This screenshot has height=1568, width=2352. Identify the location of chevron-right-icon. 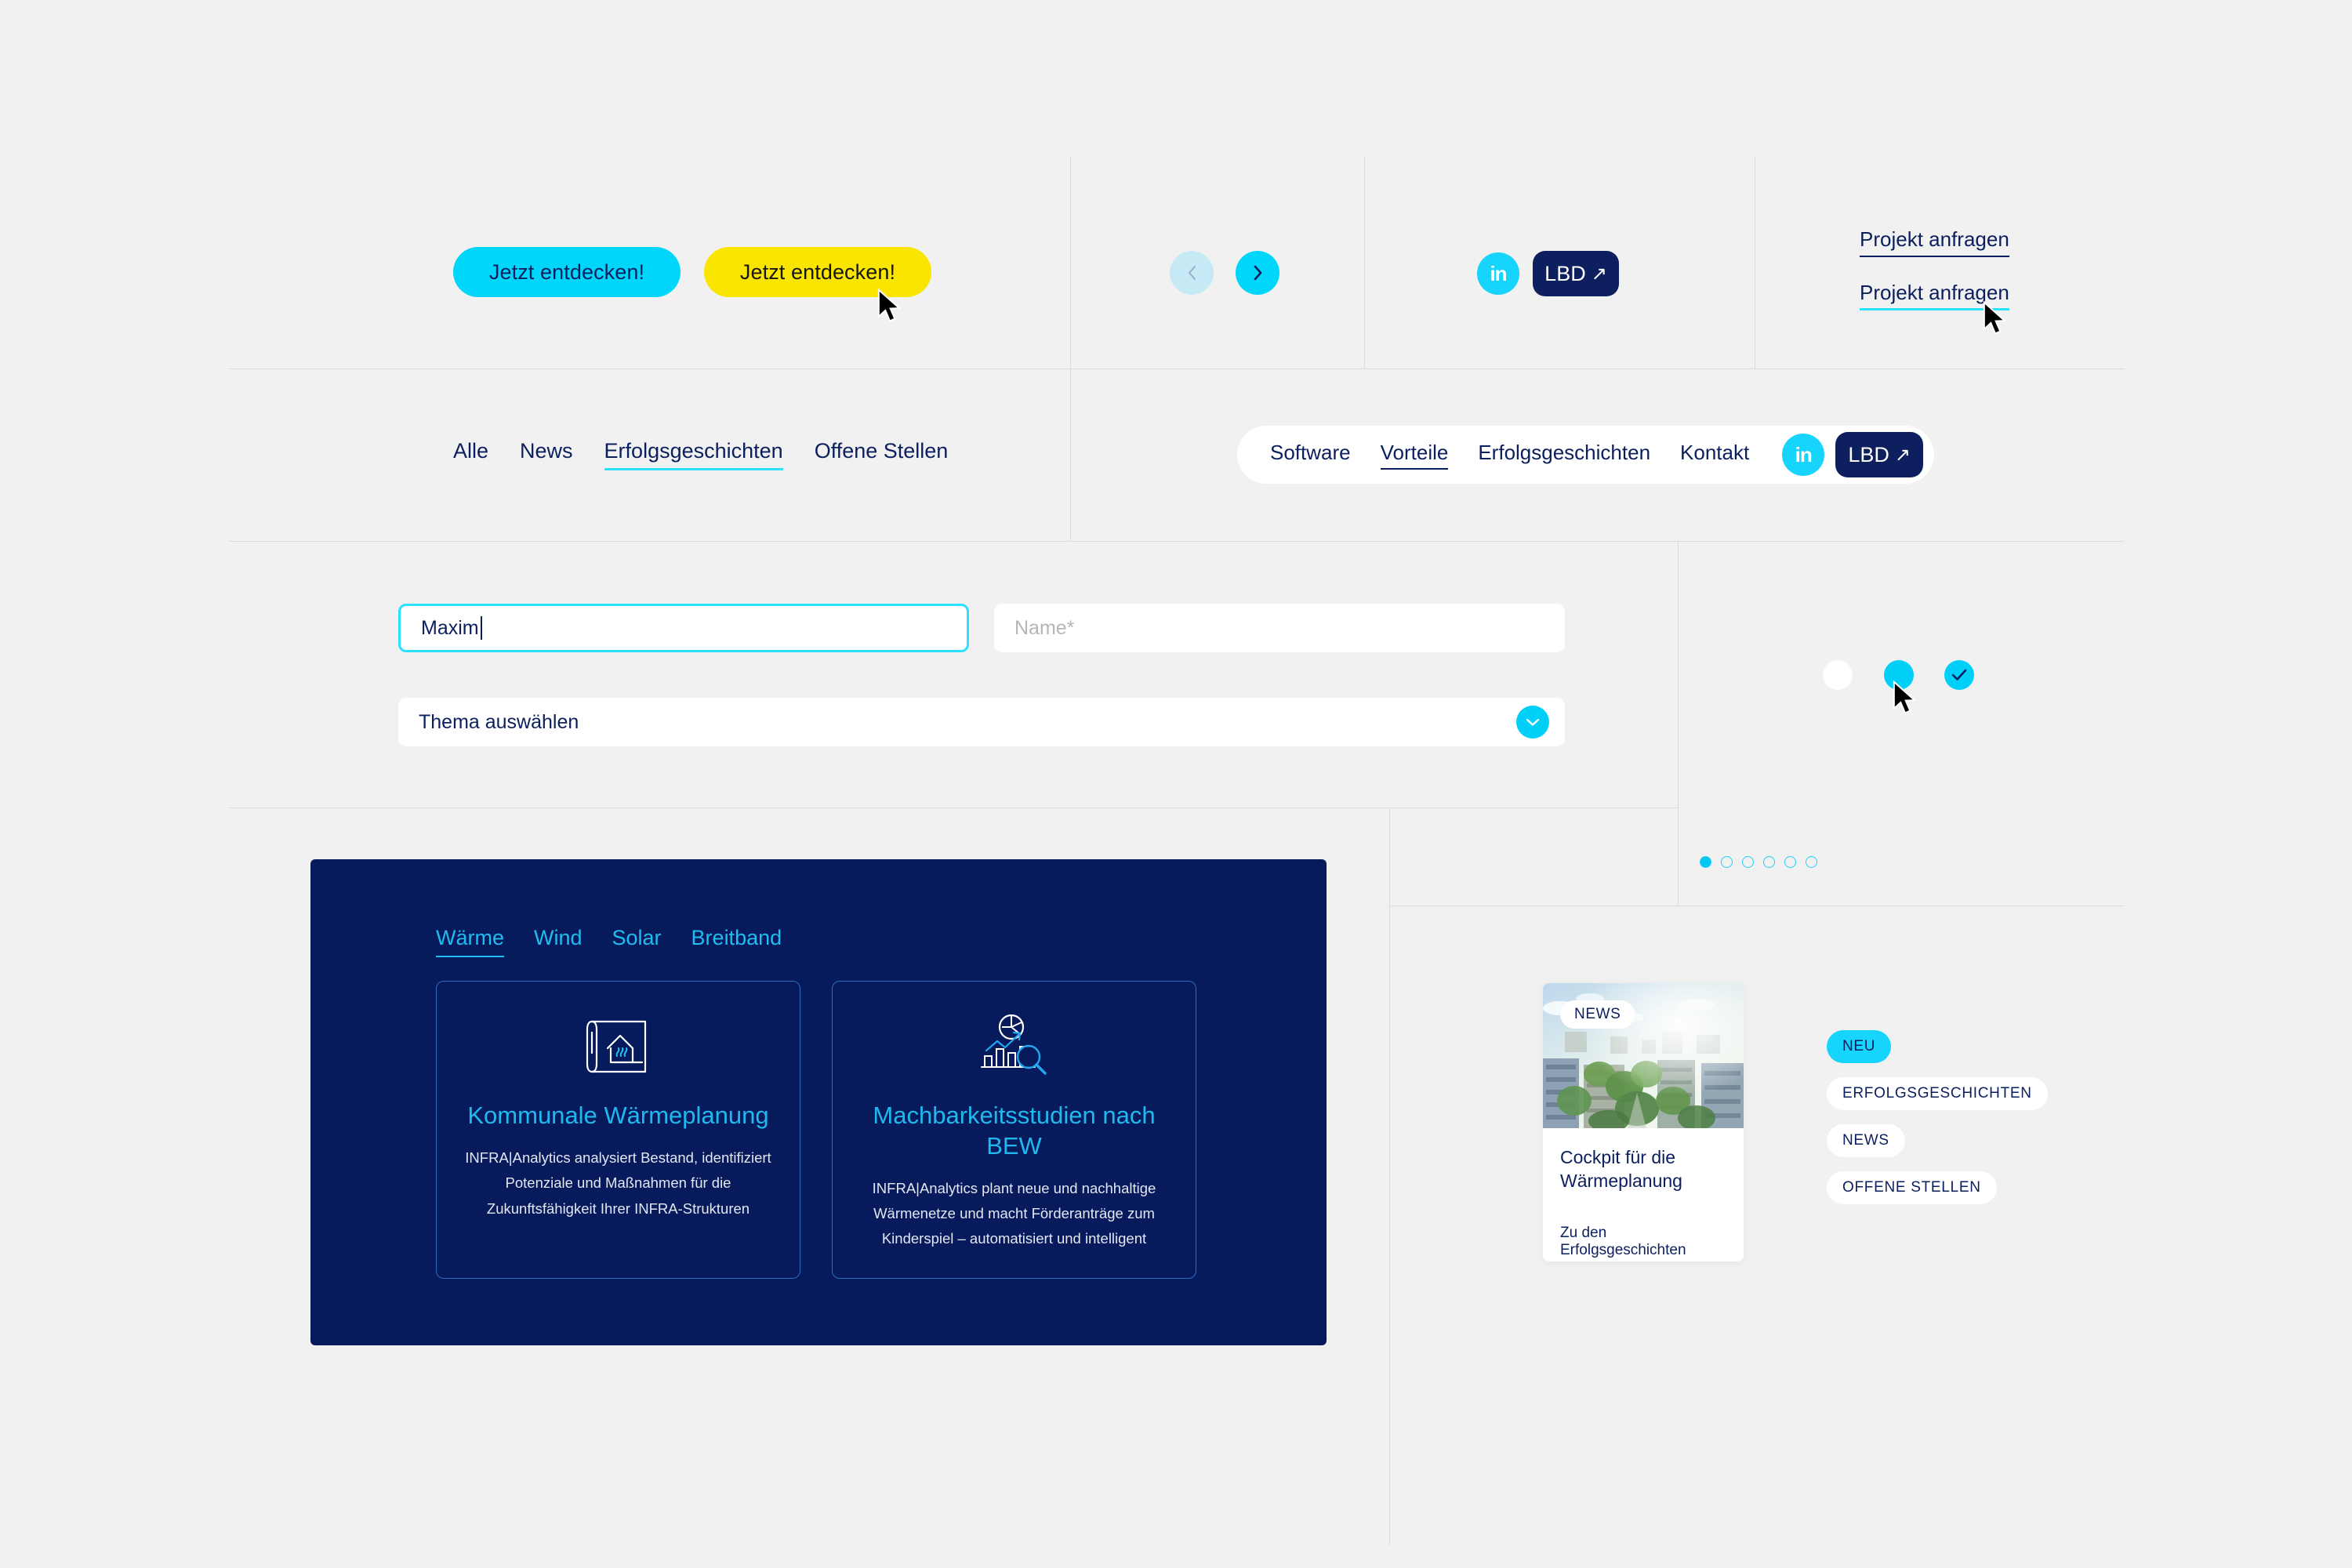
(1258, 273).